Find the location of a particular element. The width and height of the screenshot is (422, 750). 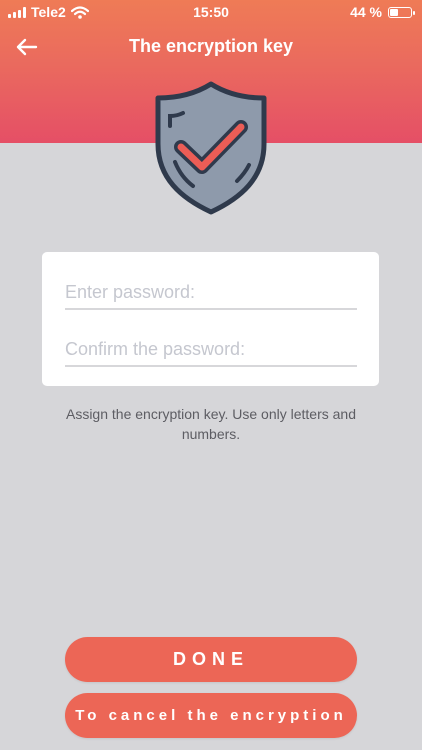

password-input is located at coordinates (211, 292).